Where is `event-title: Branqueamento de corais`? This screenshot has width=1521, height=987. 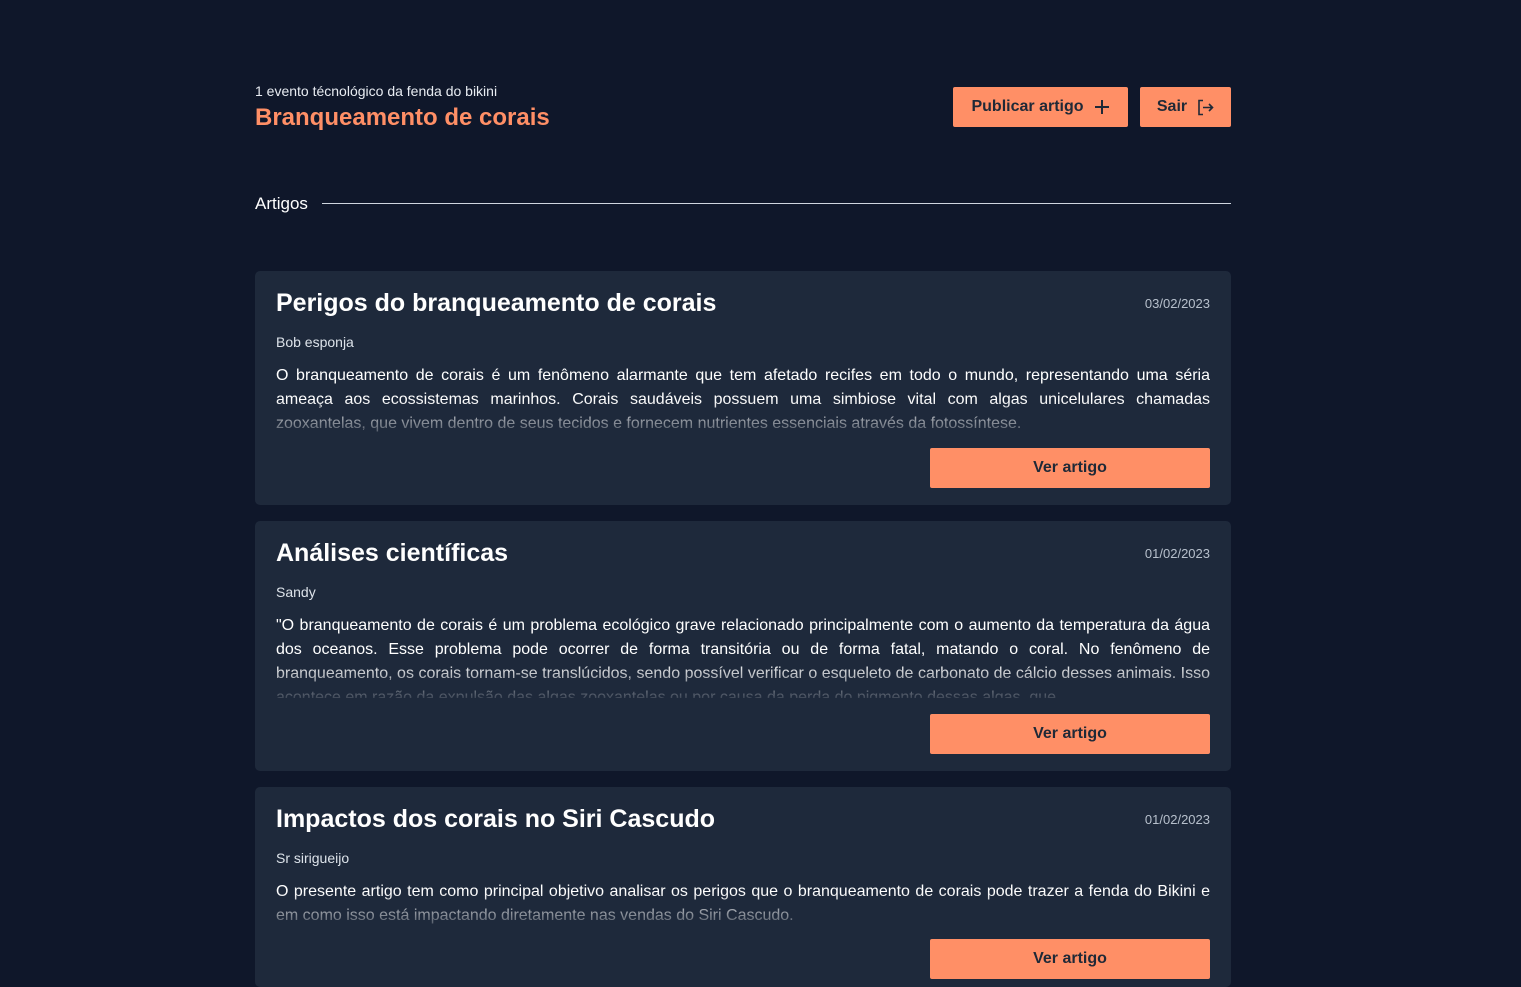 event-title: Branqueamento de corais is located at coordinates (402, 117).